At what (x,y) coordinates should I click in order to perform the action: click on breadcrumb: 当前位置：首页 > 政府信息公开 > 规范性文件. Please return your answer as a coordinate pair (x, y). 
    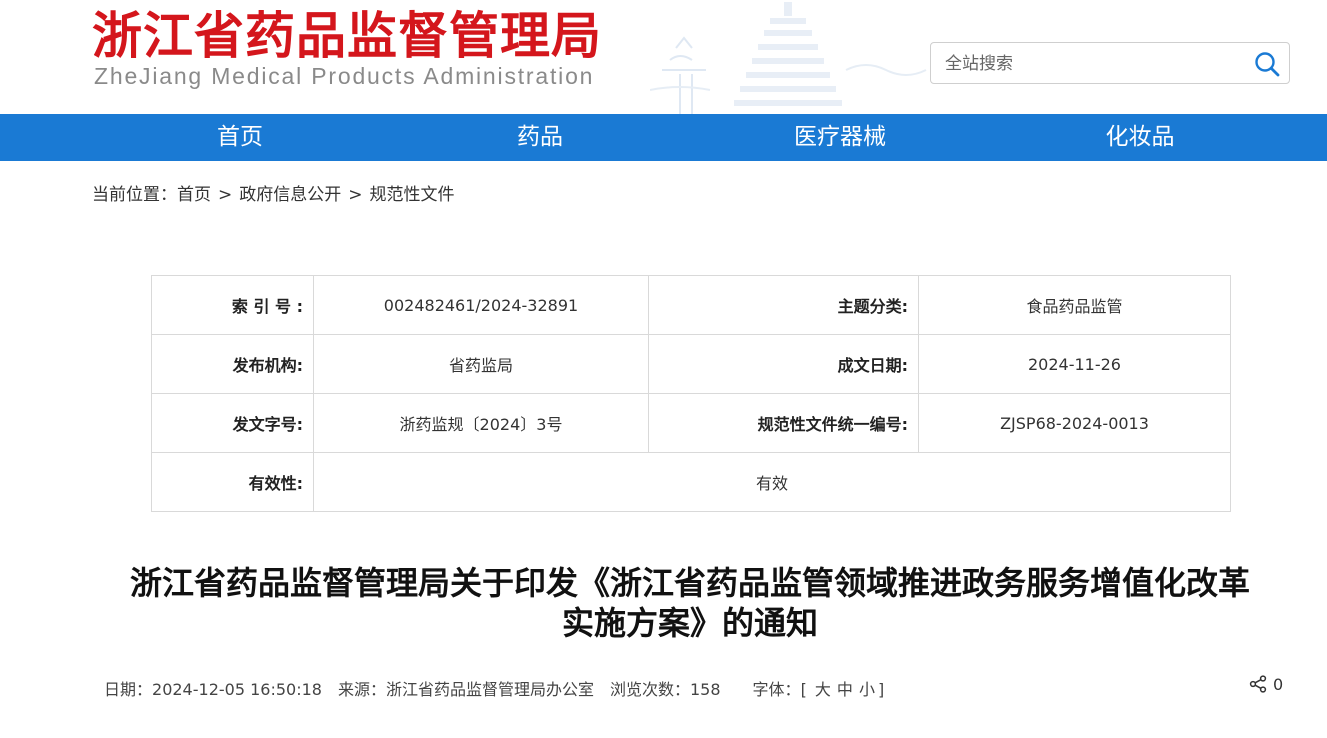
    Looking at the image, I should click on (273, 192).